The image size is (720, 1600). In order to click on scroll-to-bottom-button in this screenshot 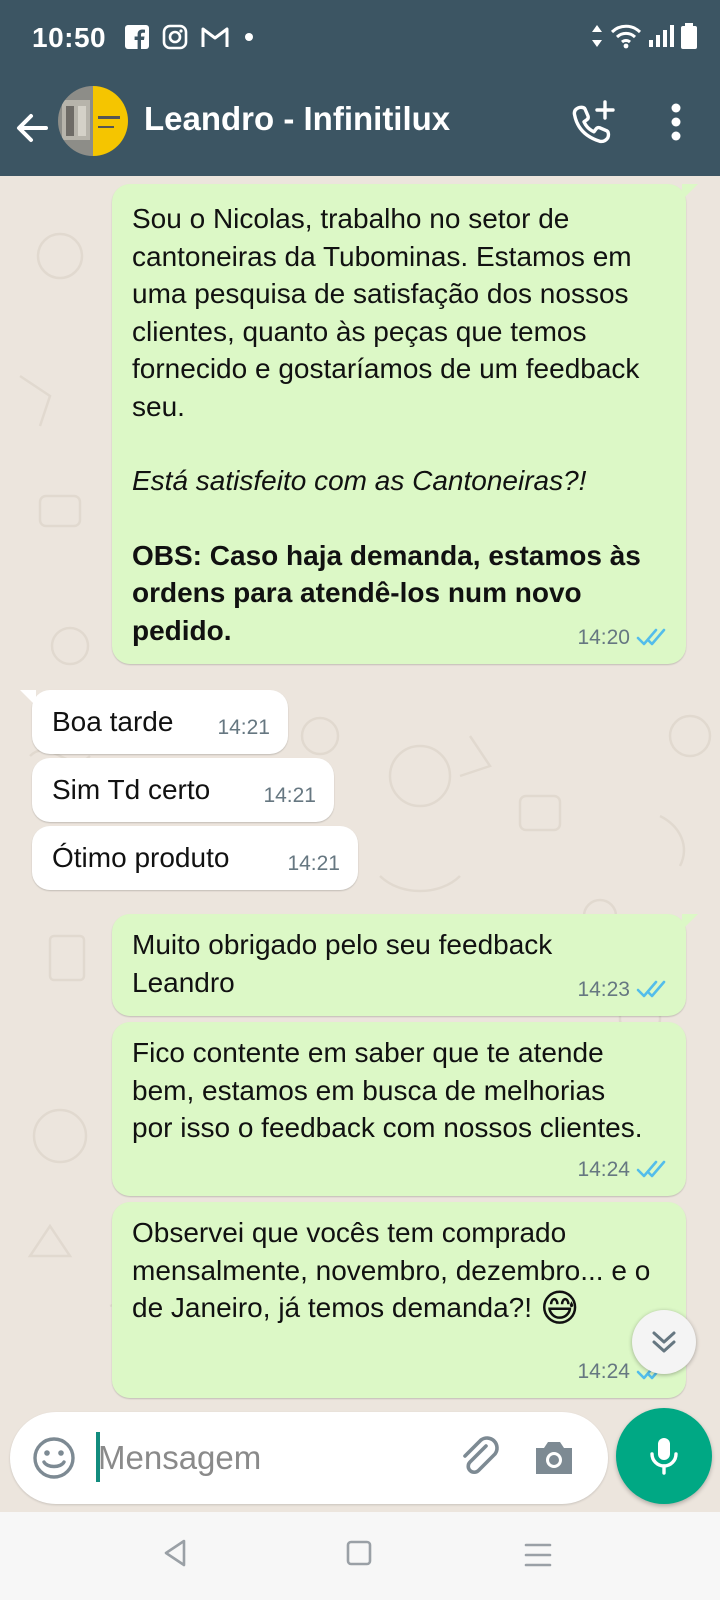, I will do `click(664, 1342)`.